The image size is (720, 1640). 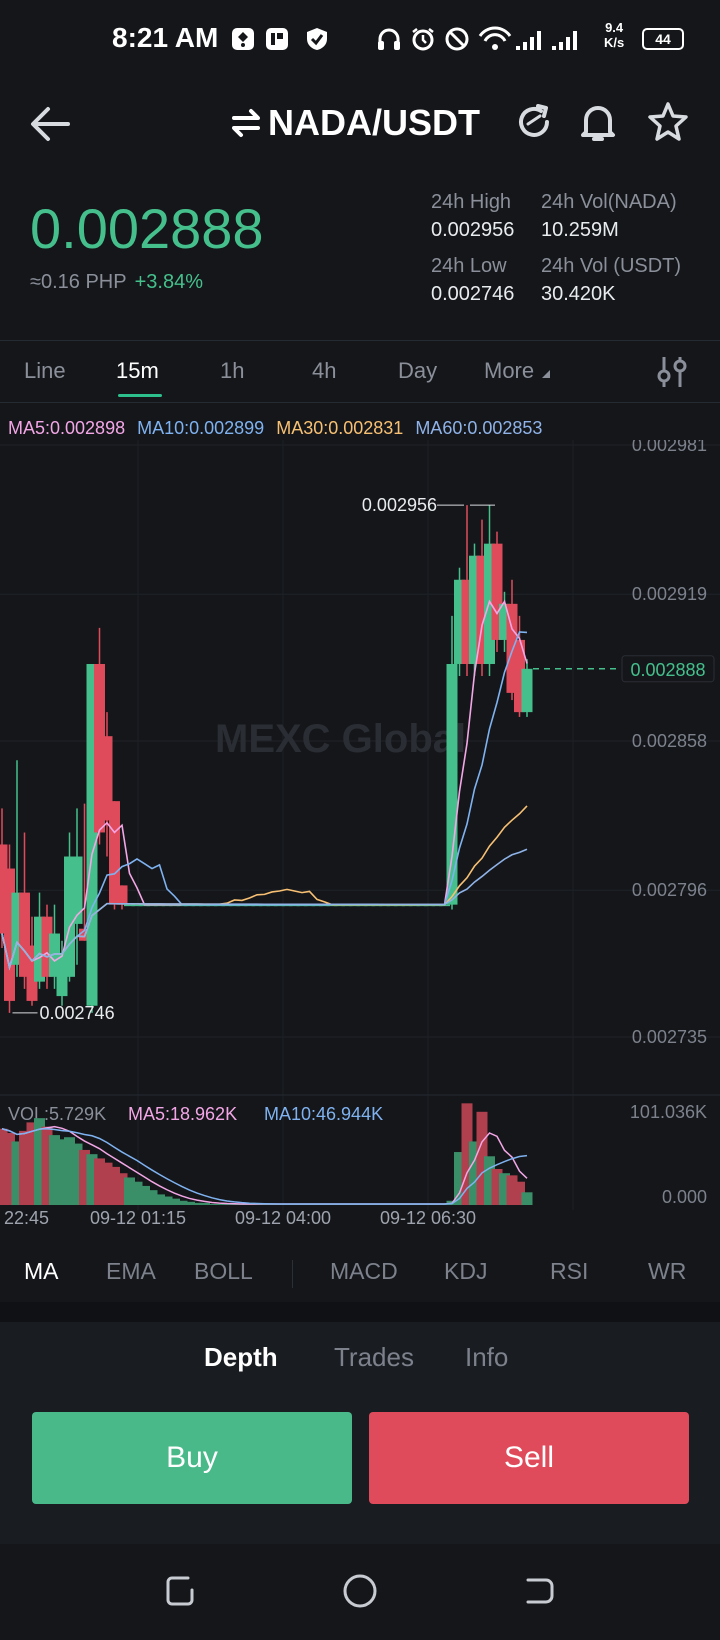 I want to click on buy-button: Buy, so click(x=192, y=1458).